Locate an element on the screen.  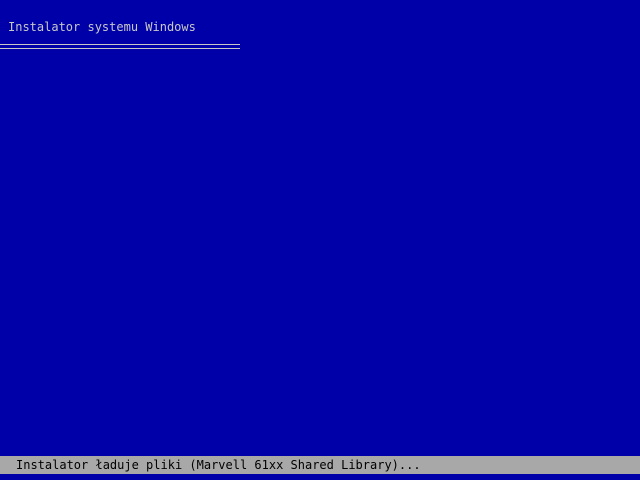
bottom-strip is located at coordinates (320, 477).